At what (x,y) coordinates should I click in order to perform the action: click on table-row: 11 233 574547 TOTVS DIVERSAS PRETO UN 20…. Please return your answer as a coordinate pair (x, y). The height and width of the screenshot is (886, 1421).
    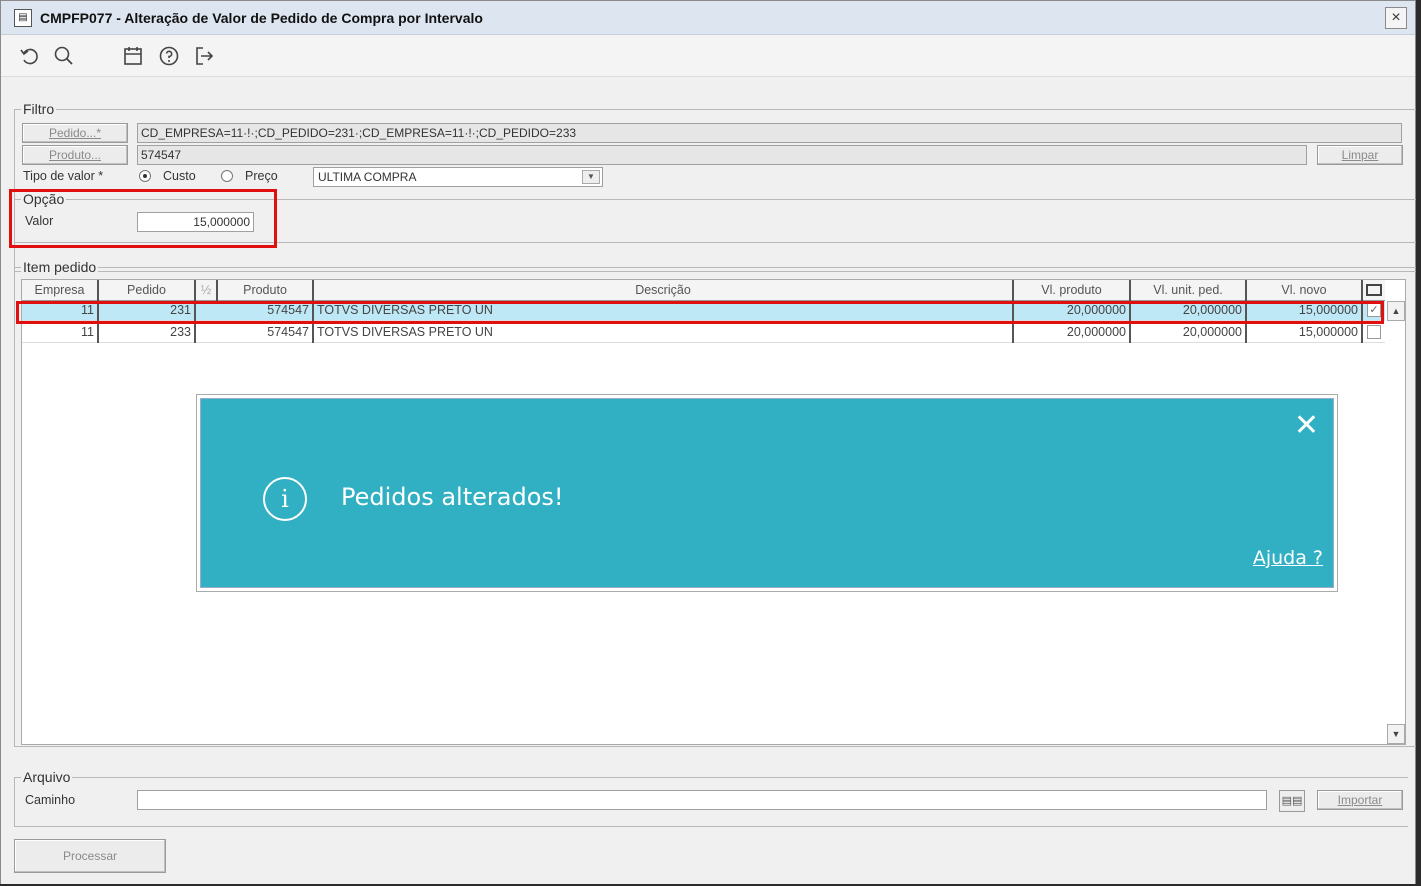
    Looking at the image, I should click on (703, 333).